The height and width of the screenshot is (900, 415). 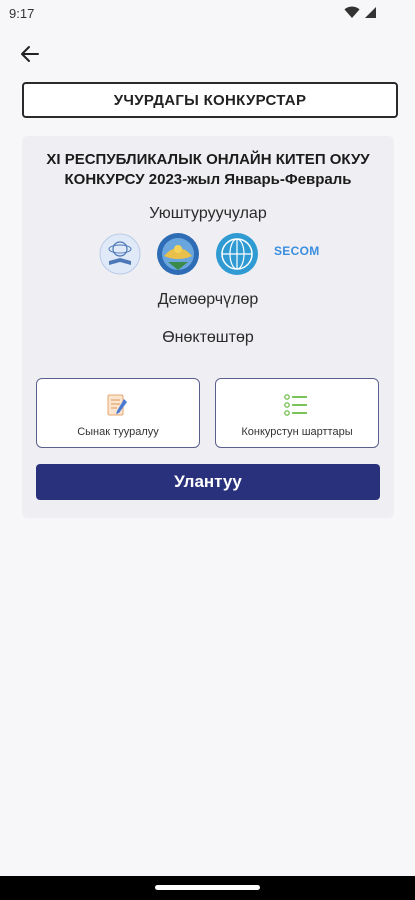 I want to click on back-arrow-icon, so click(x=30, y=54).